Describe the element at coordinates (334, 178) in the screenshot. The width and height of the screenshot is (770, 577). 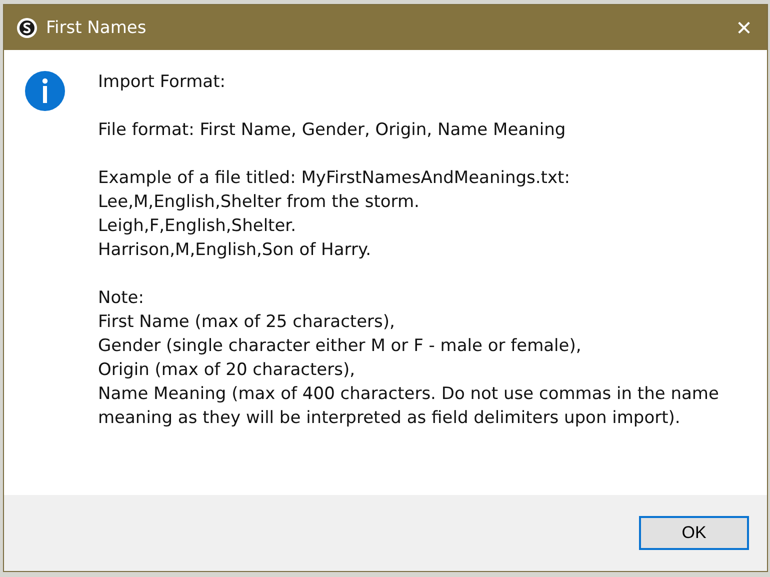
I see `message-line: Example of a file titled: MyFirstNamesAndMeanings.txt:` at that location.